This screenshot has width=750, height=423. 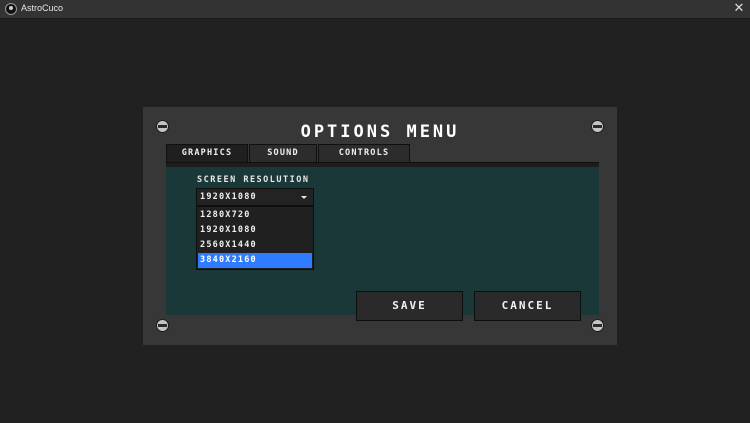 What do you see at coordinates (364, 153) in the screenshot?
I see `tab-controls: CONTROLS` at bounding box center [364, 153].